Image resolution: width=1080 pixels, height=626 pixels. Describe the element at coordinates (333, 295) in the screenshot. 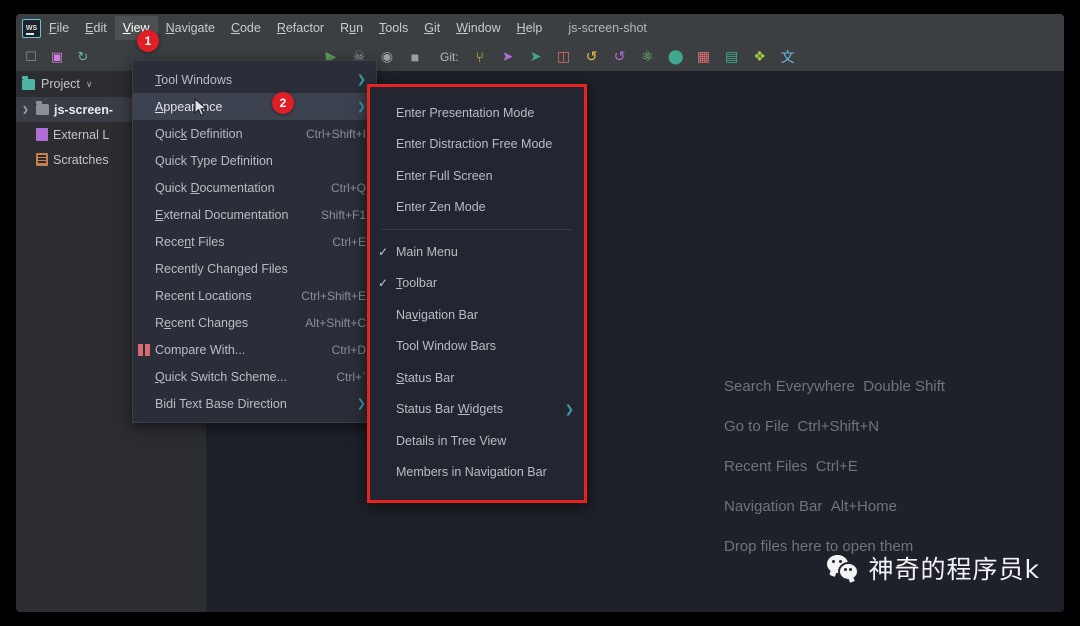

I see `menu-item-shortcut: Ctrl+Shift+E` at that location.